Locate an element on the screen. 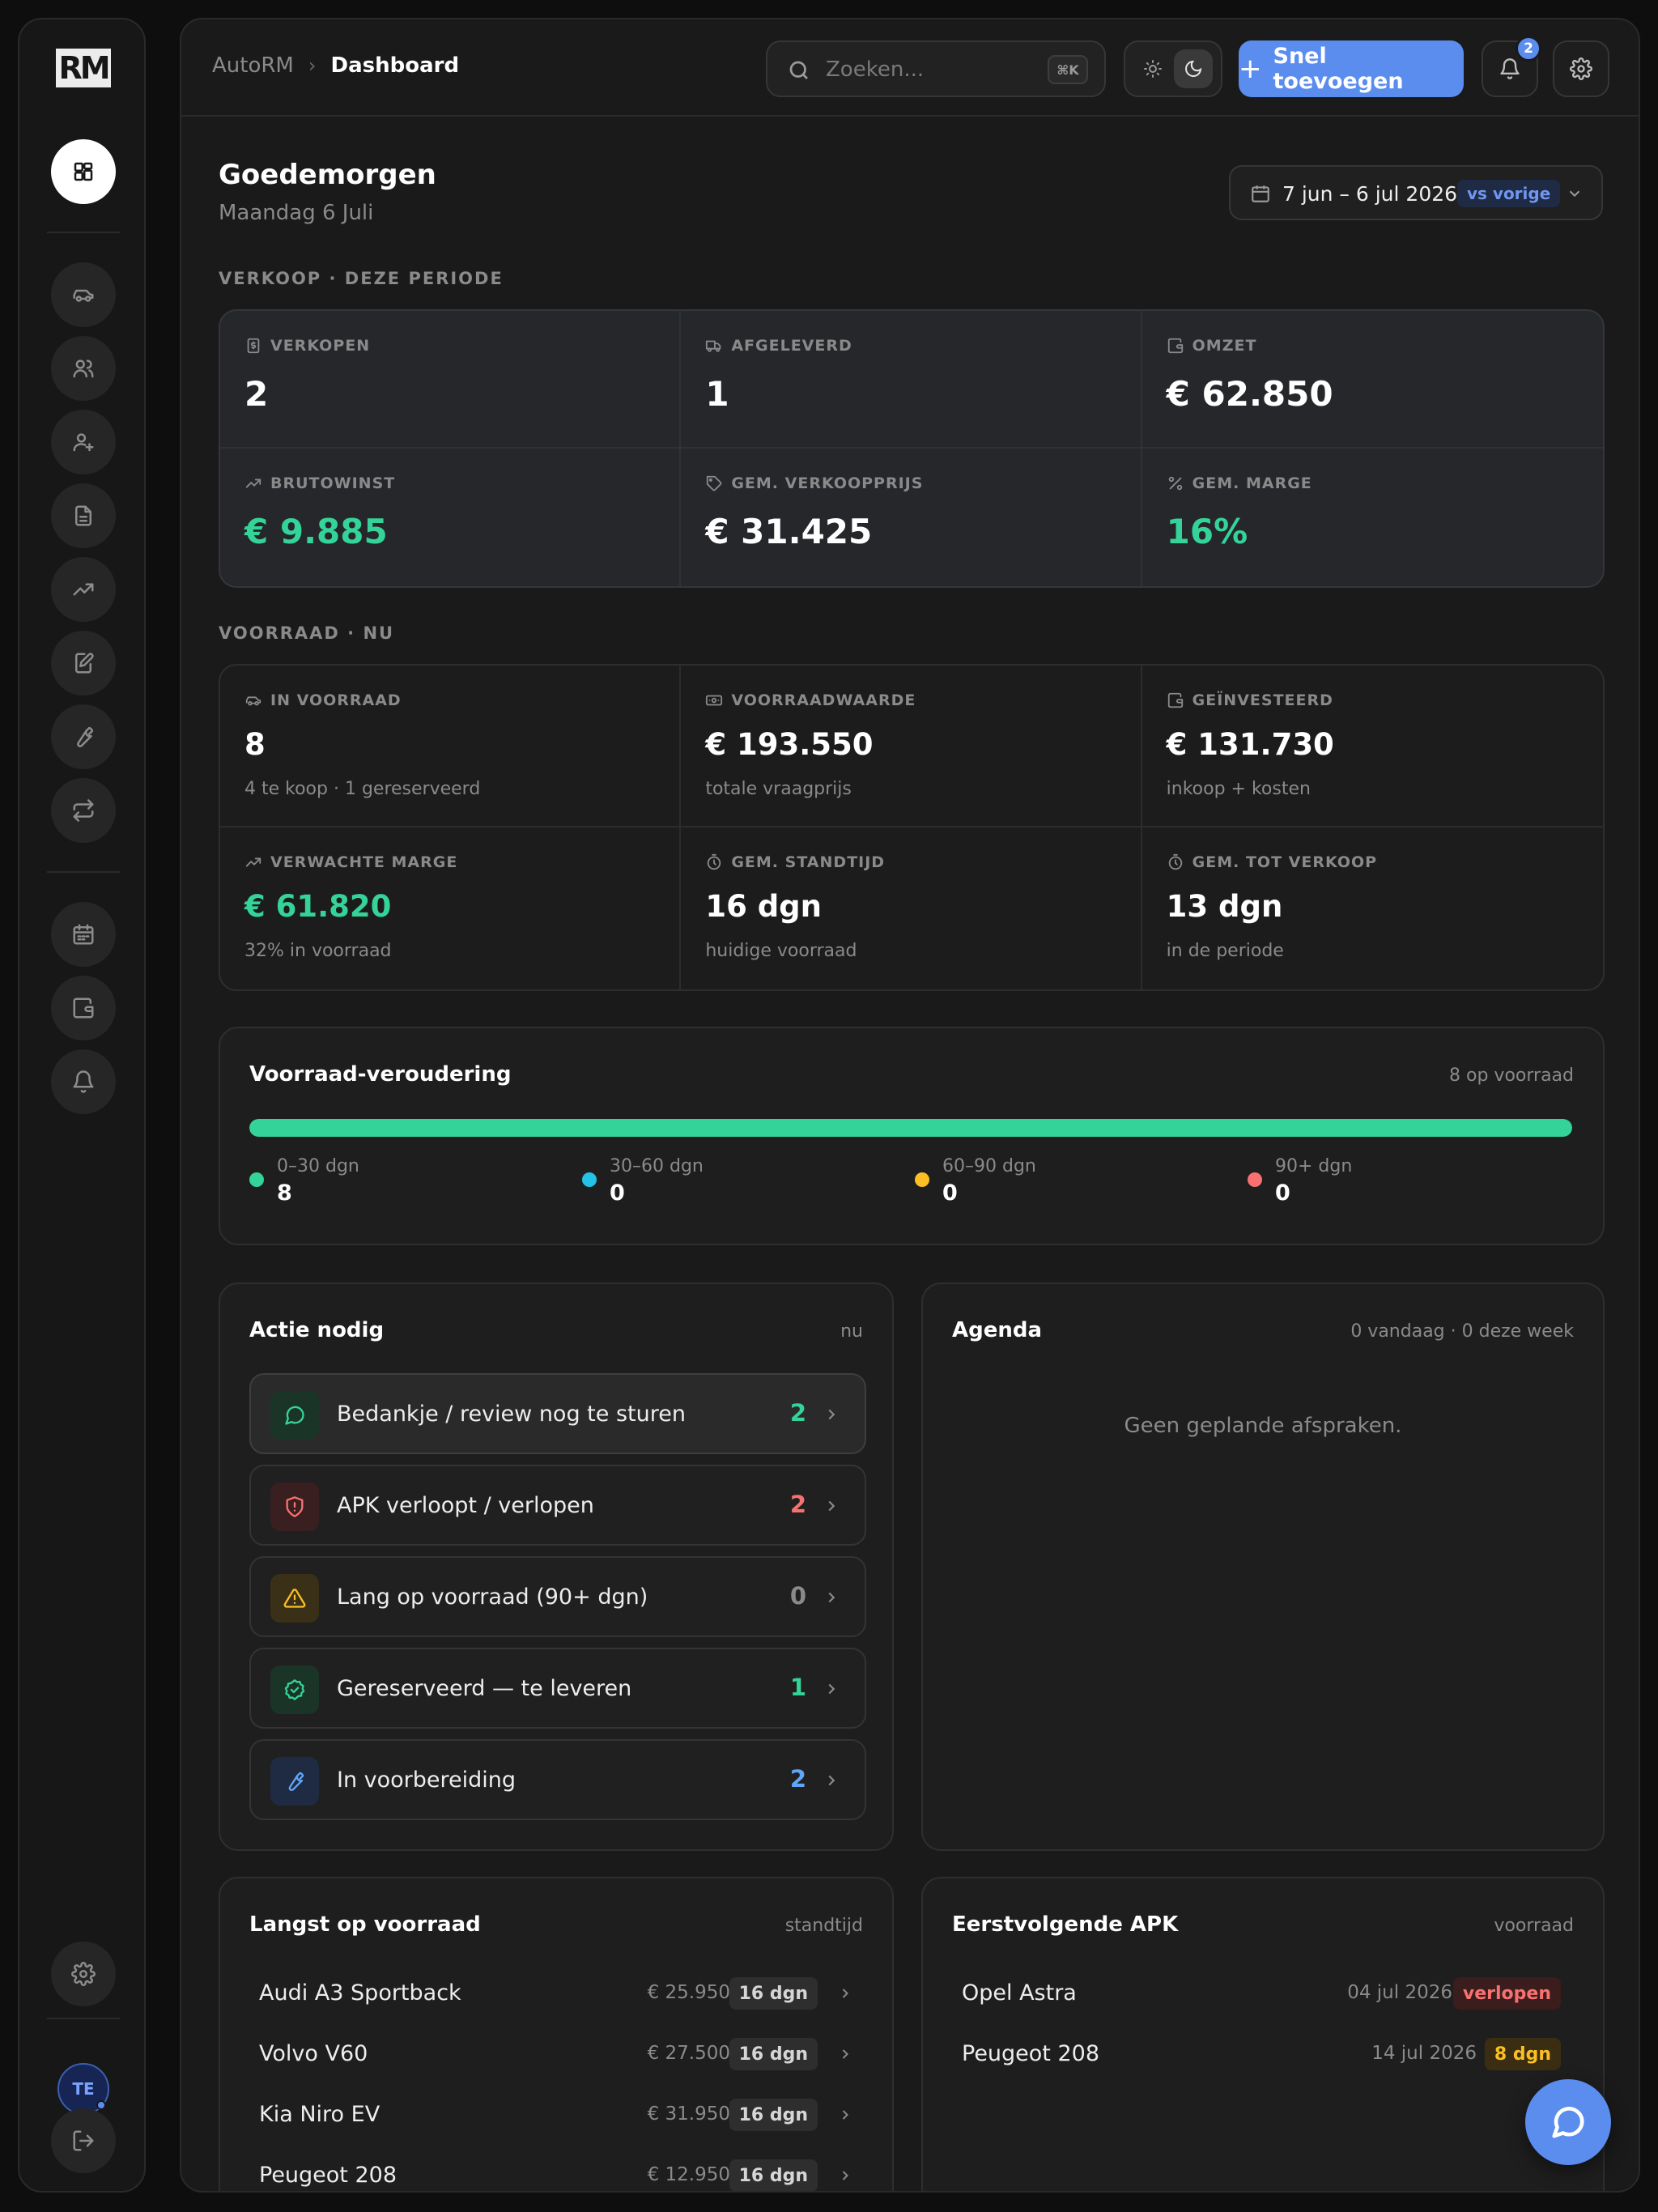 Image resolution: width=1658 pixels, height=2212 pixels. repeat-icon is located at coordinates (83, 811).